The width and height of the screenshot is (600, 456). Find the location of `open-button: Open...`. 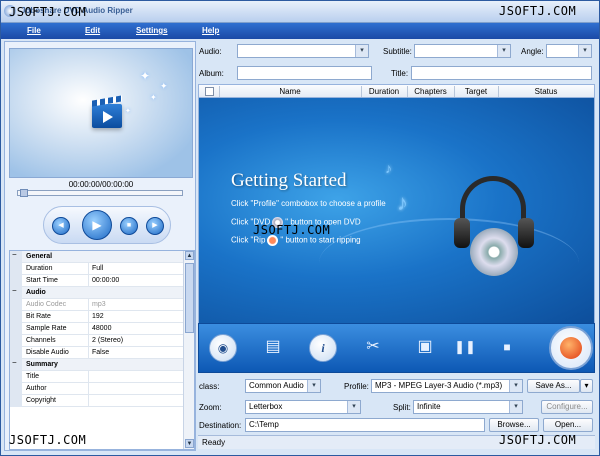

open-button: Open... is located at coordinates (568, 425).